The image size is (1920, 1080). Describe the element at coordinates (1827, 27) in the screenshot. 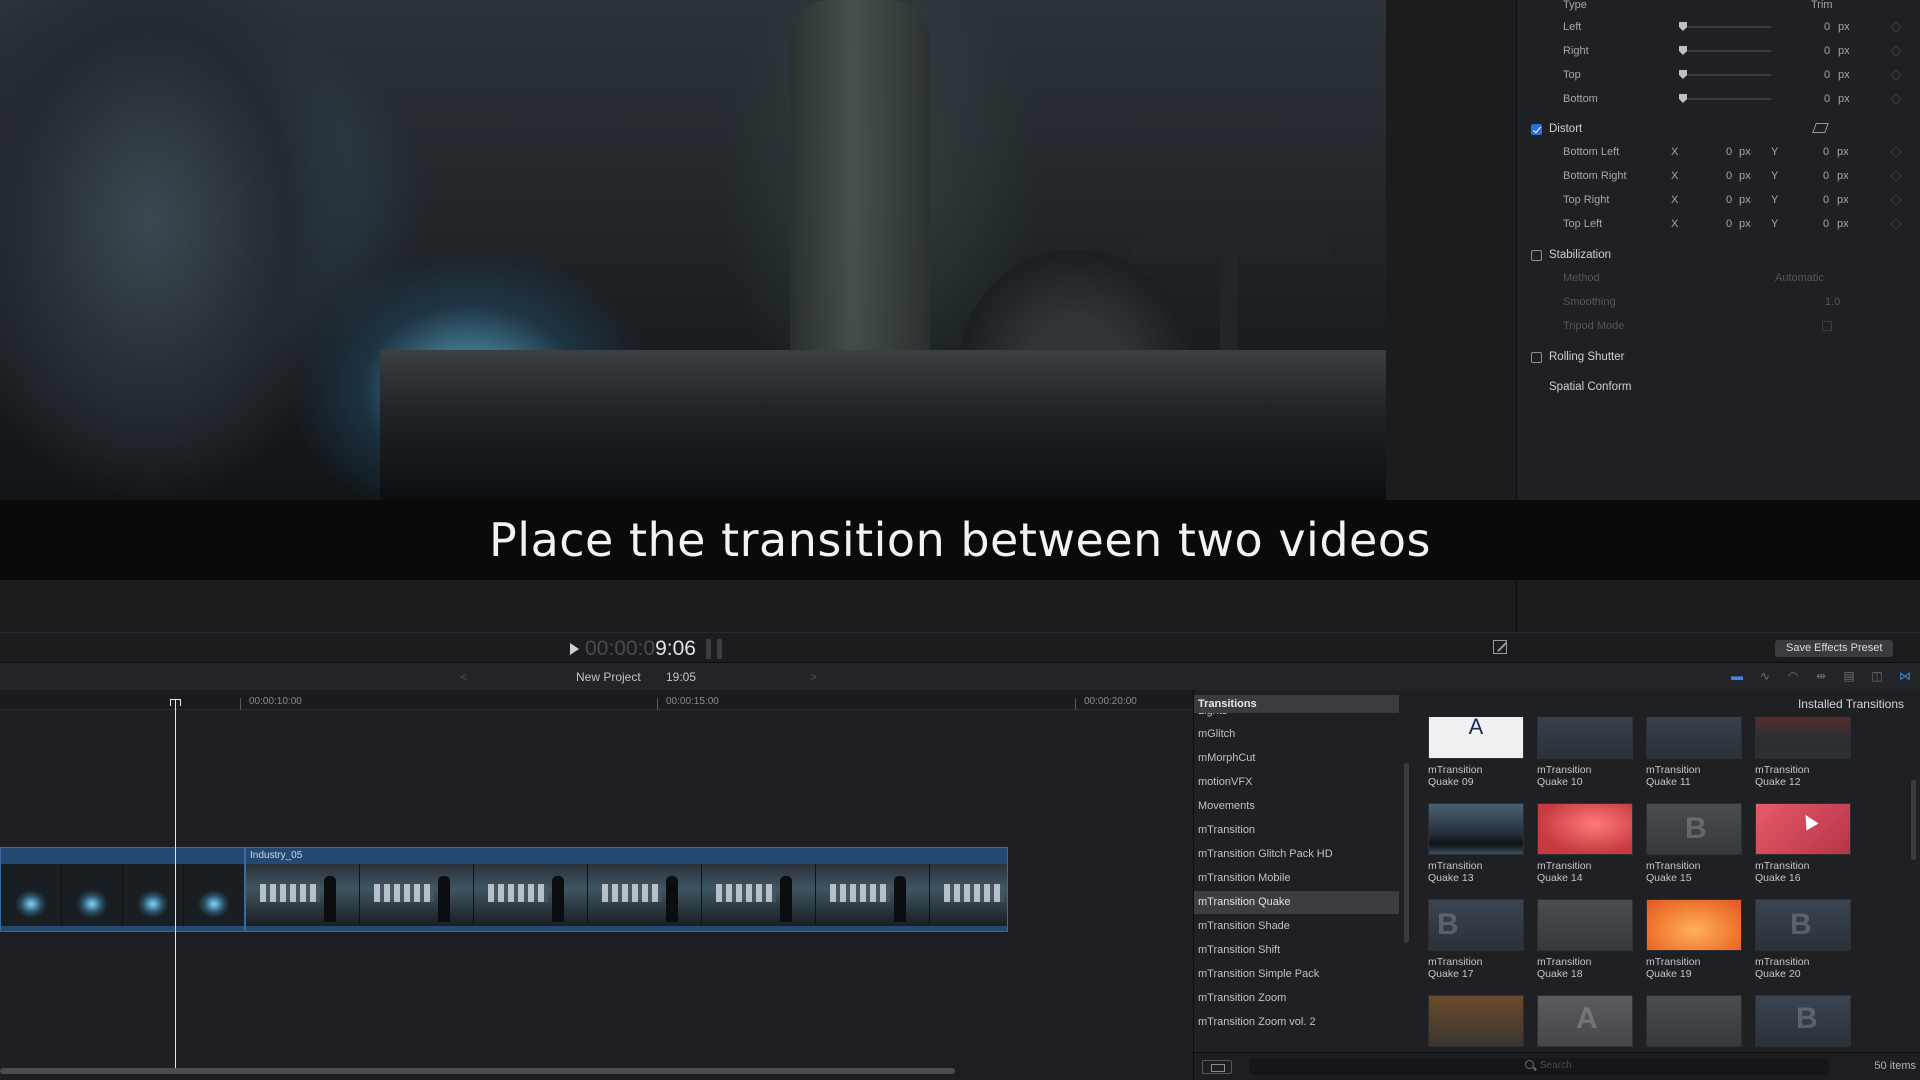

I see `trim-left-value: 0` at that location.